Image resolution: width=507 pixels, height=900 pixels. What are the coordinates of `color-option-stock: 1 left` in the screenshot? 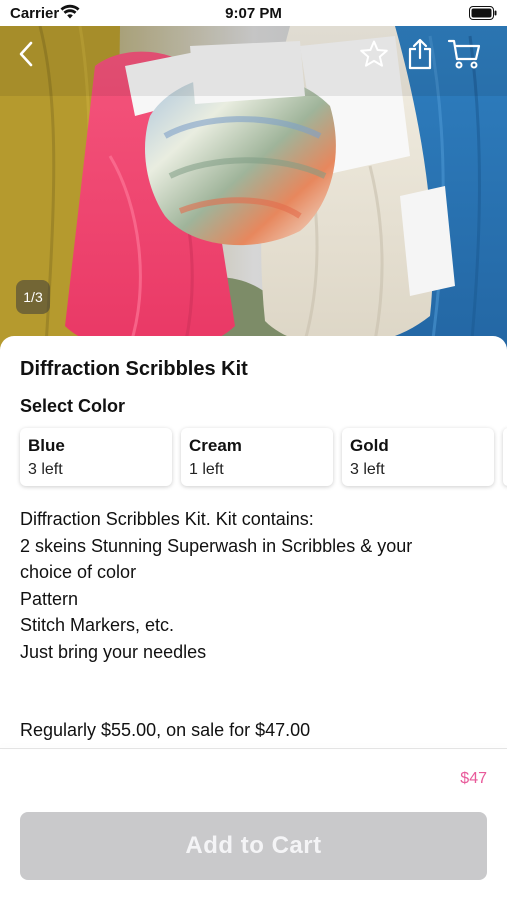 It's located at (206, 469).